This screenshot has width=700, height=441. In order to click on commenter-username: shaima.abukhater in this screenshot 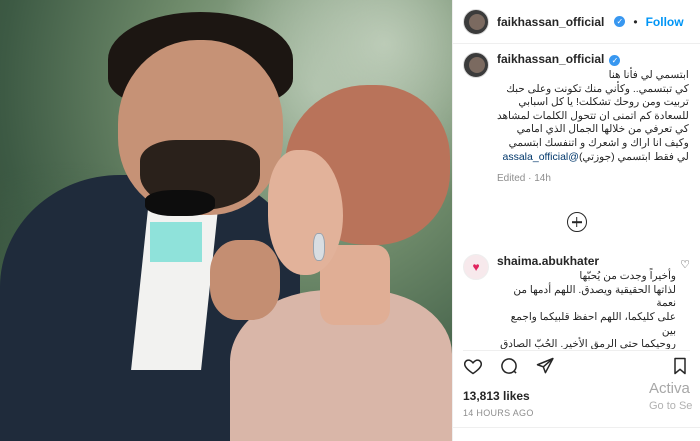, I will do `click(586, 261)`.